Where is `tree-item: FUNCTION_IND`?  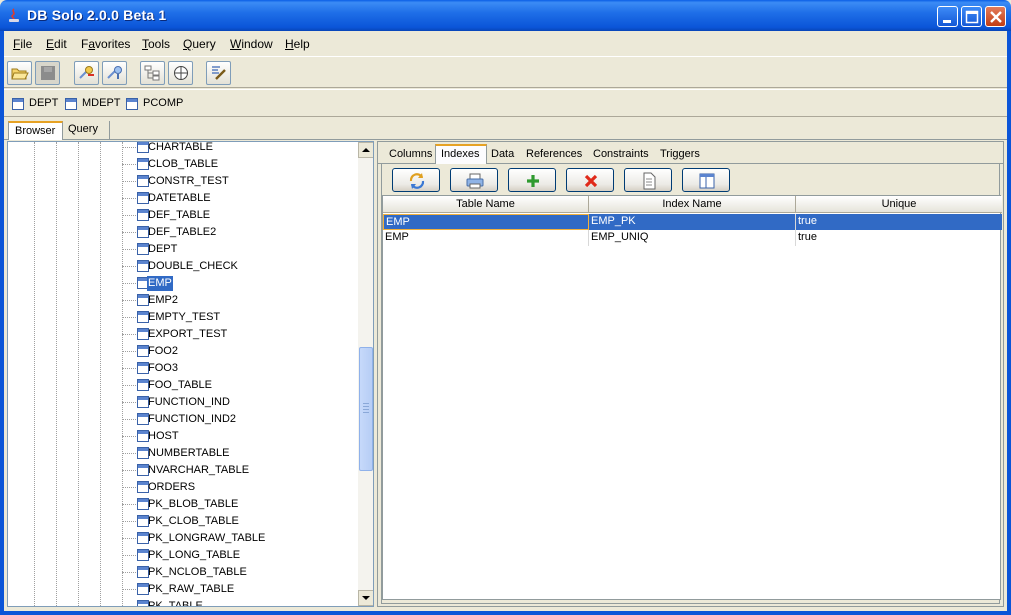 tree-item: FUNCTION_IND is located at coordinates (183, 402).